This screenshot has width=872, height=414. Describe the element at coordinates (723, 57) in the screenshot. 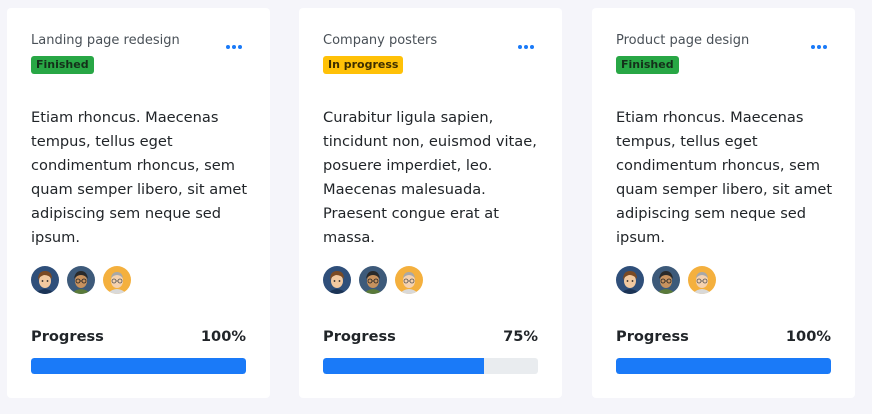

I see `card-header: Product page design Finished` at that location.